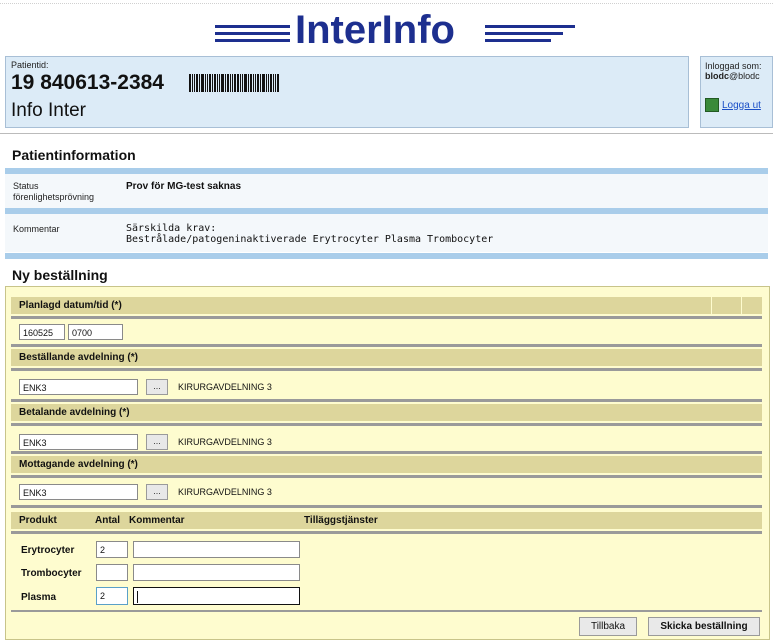 This screenshot has width=773, height=640. Describe the element at coordinates (741, 105) in the screenshot. I see `logout-label: Logga ut` at that location.